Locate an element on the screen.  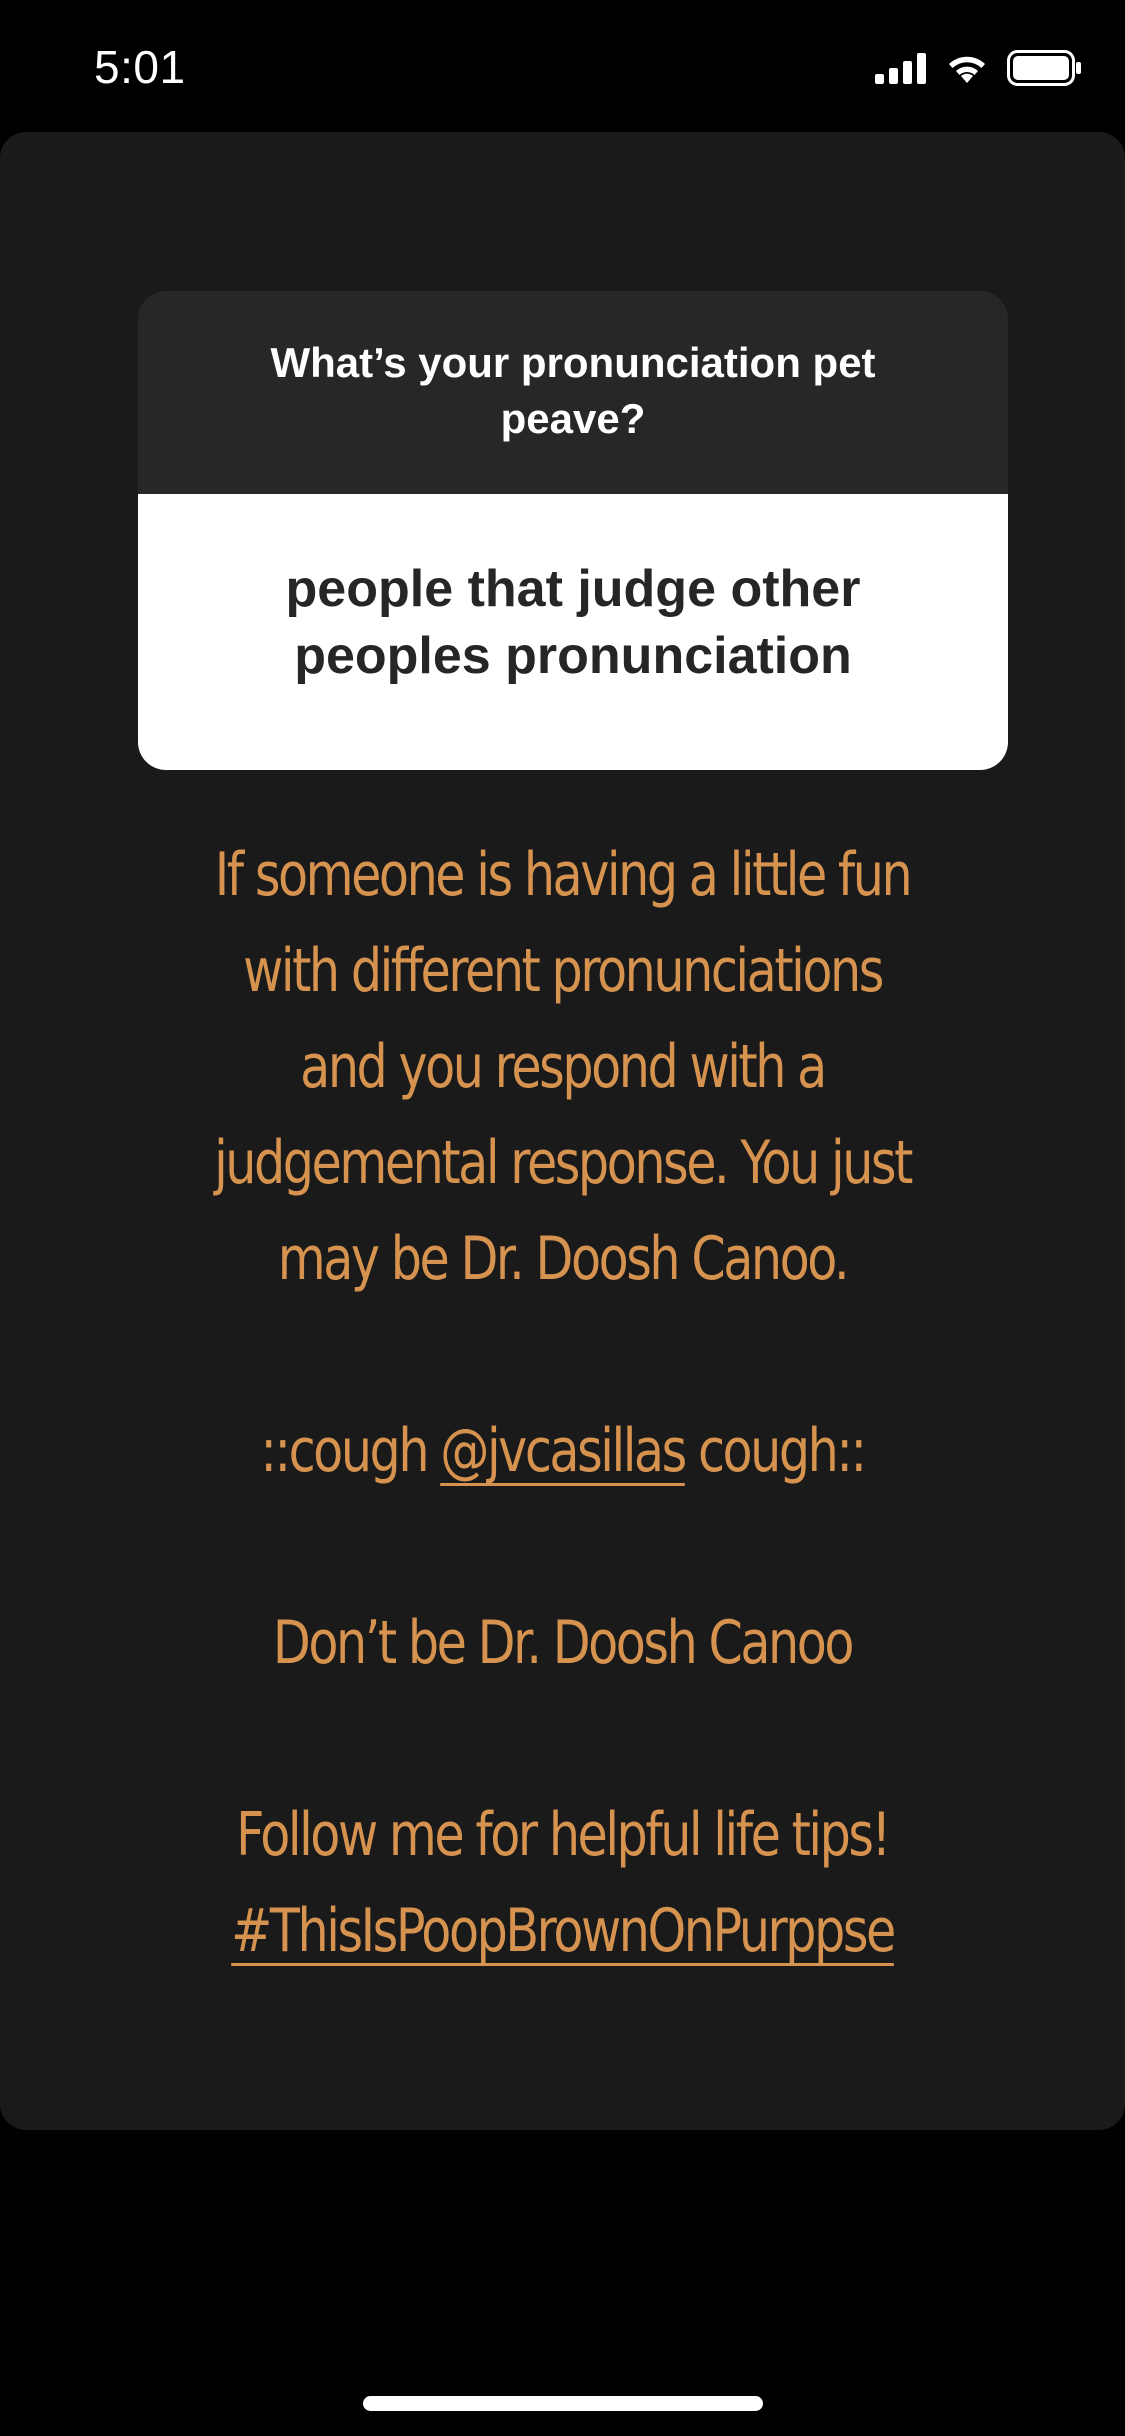
status-time: 5:01 is located at coordinates (140, 67).